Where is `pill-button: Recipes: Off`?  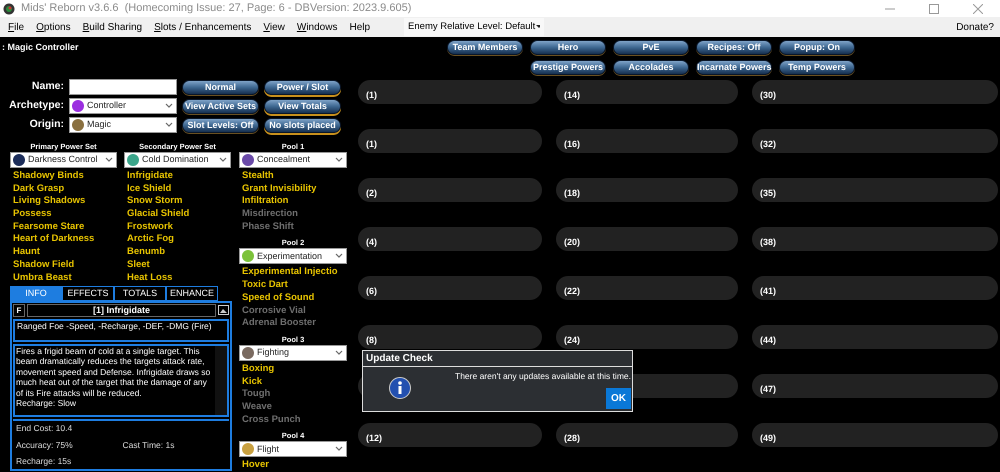 pill-button: Recipes: Off is located at coordinates (734, 47).